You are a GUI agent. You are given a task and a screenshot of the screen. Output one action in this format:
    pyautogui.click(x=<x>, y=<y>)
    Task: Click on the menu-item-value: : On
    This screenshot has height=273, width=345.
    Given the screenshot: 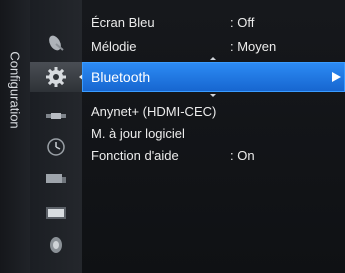 What is the action you would take?
    pyautogui.click(x=242, y=155)
    